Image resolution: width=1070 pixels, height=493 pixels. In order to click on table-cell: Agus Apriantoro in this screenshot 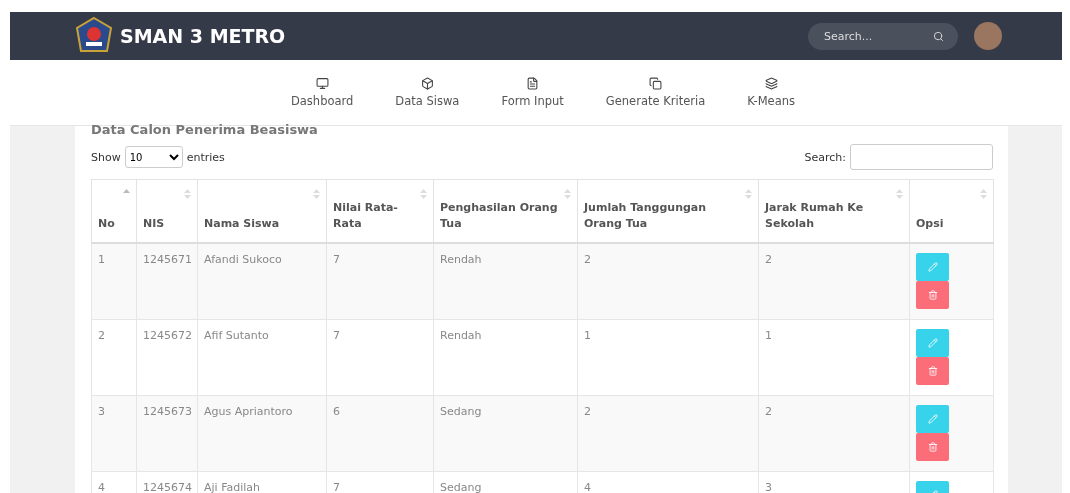, I will do `click(262, 433)`.